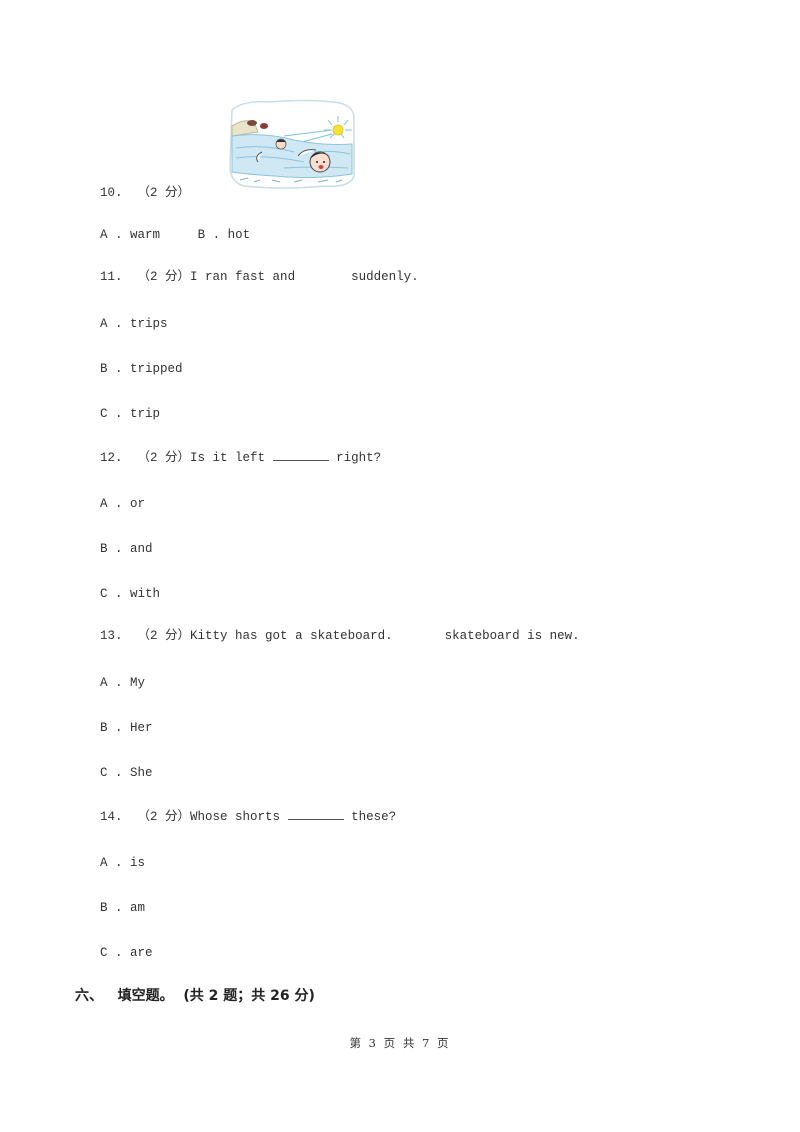  I want to click on section-summary: (共 2 题；共 26 分), so click(249, 996).